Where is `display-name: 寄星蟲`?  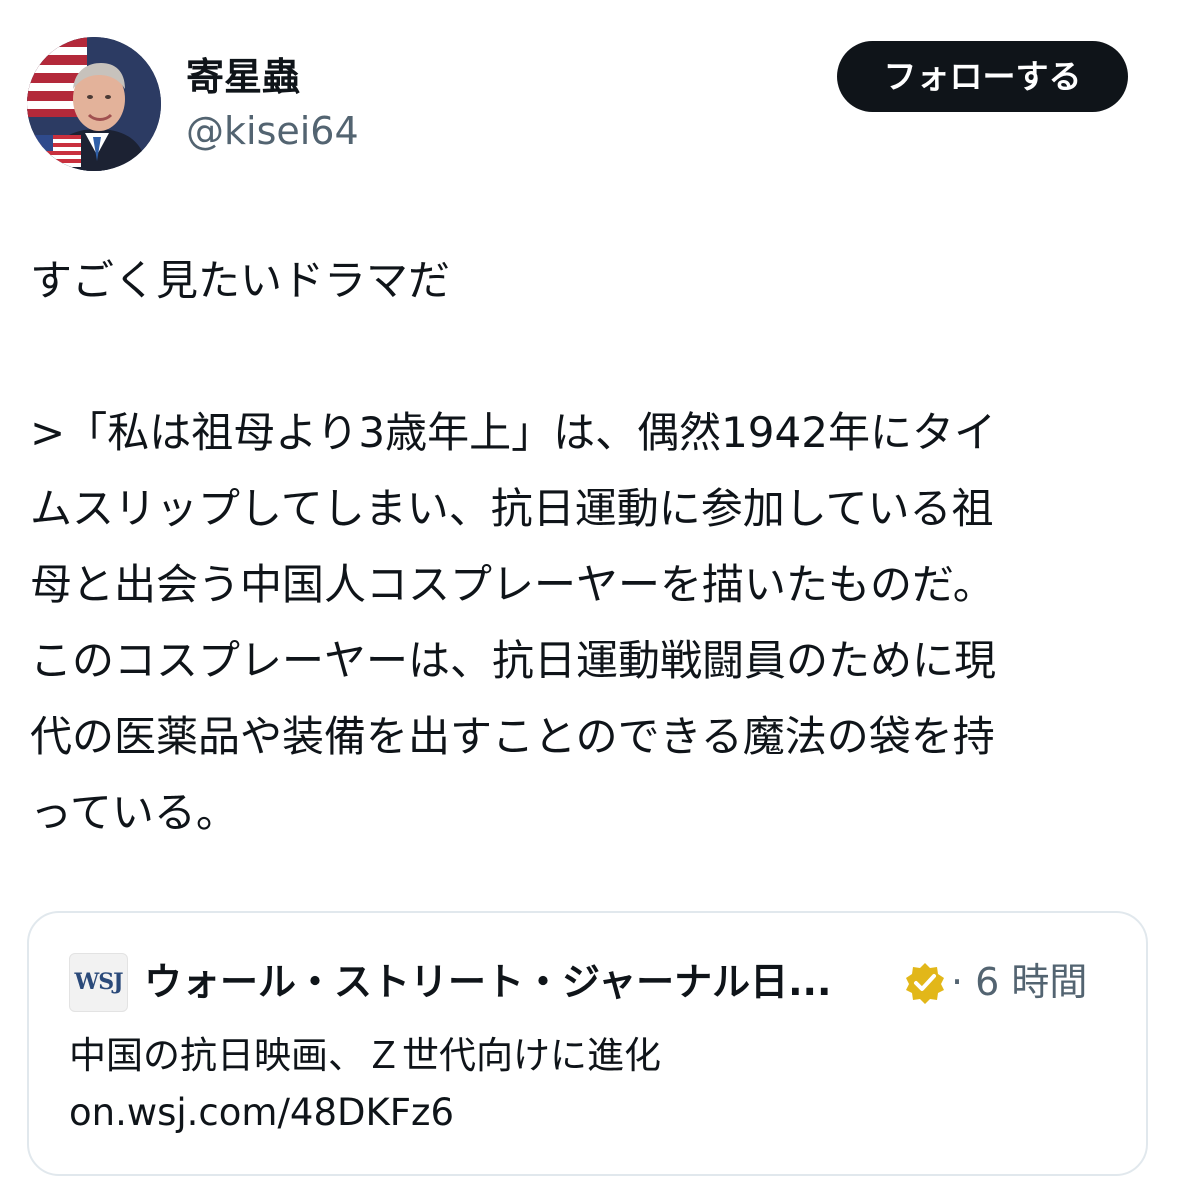
display-name: 寄星蟲 is located at coordinates (243, 77).